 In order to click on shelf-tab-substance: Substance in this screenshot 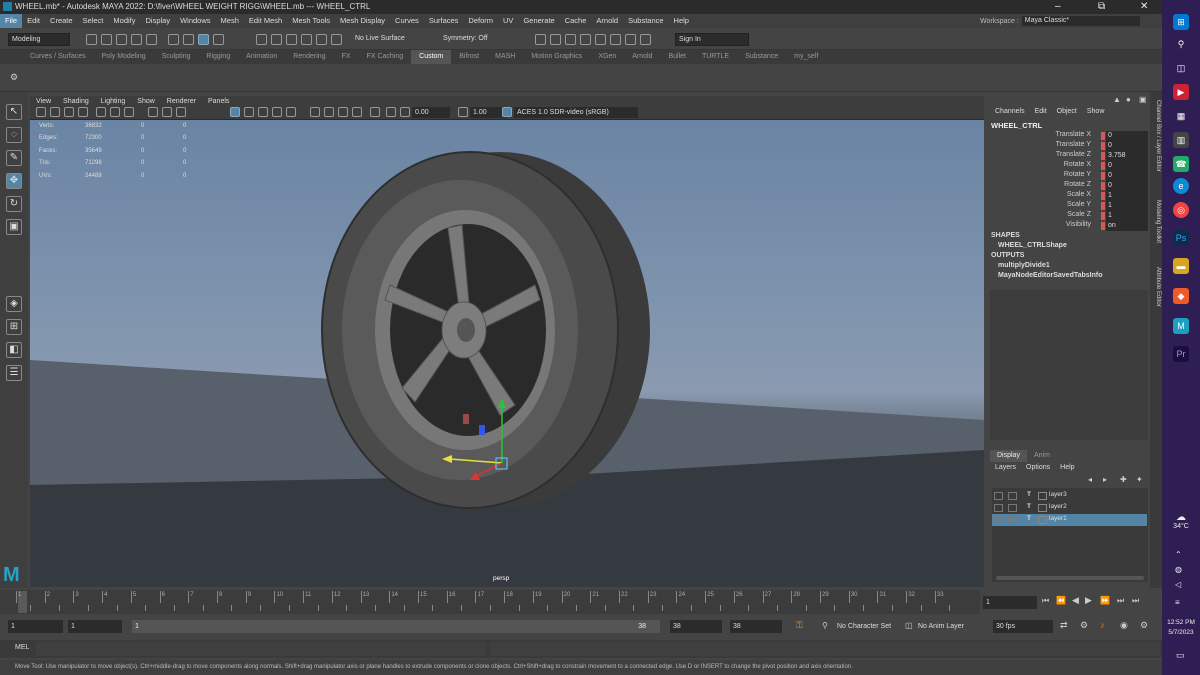, I will do `click(761, 57)`.